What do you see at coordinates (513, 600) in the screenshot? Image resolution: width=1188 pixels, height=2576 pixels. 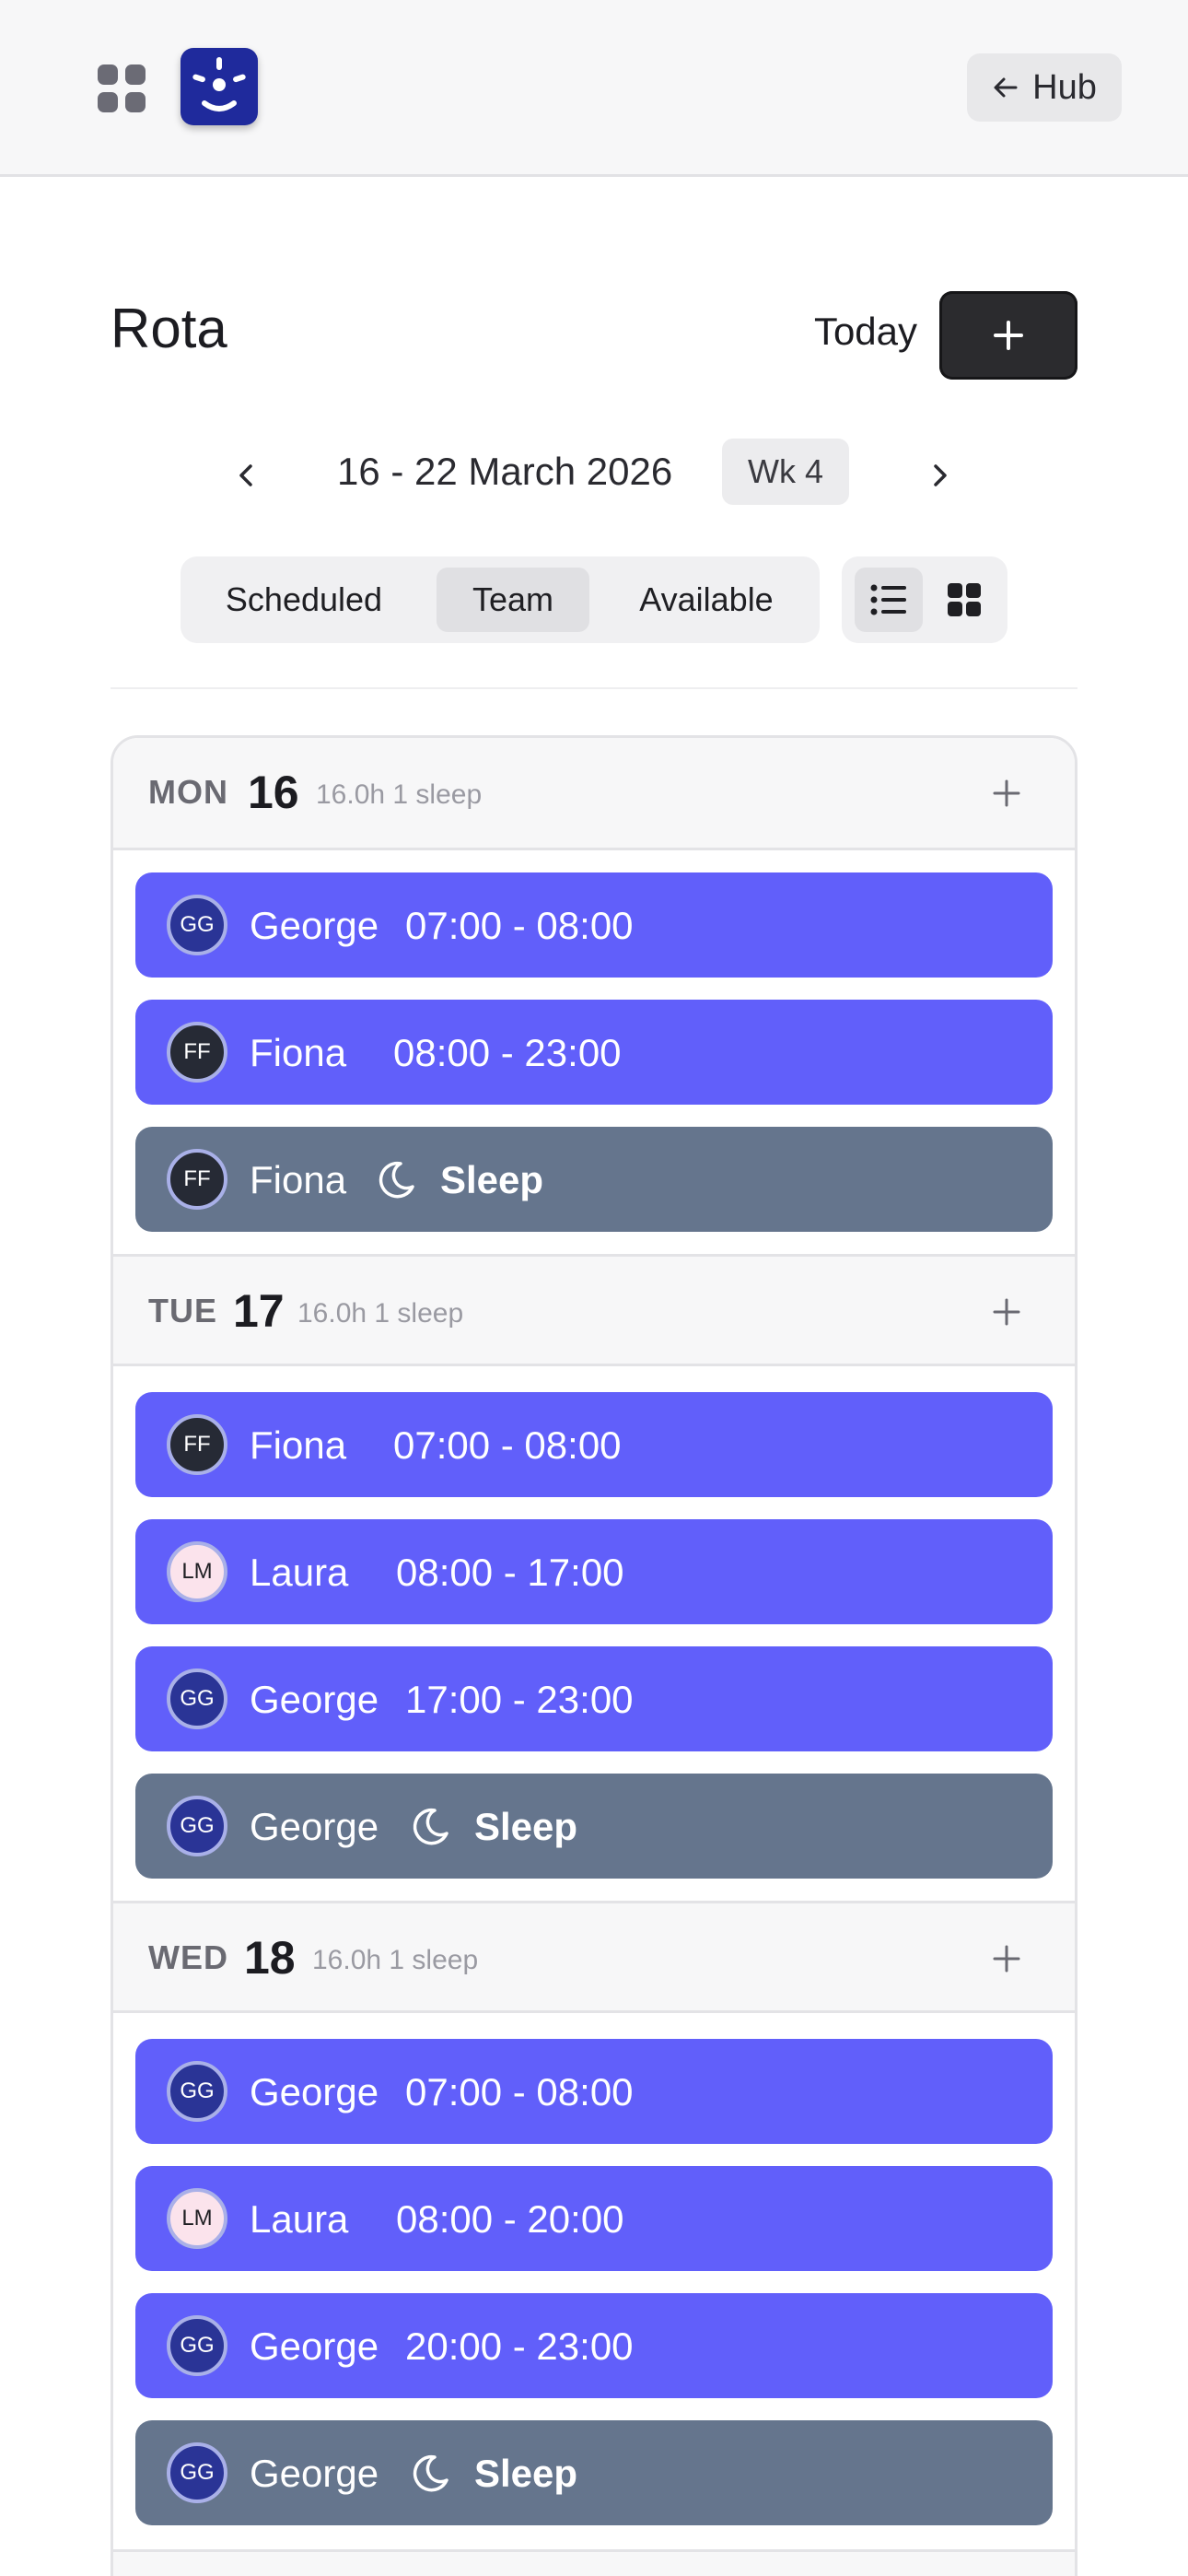 I see `tab-team: Team` at bounding box center [513, 600].